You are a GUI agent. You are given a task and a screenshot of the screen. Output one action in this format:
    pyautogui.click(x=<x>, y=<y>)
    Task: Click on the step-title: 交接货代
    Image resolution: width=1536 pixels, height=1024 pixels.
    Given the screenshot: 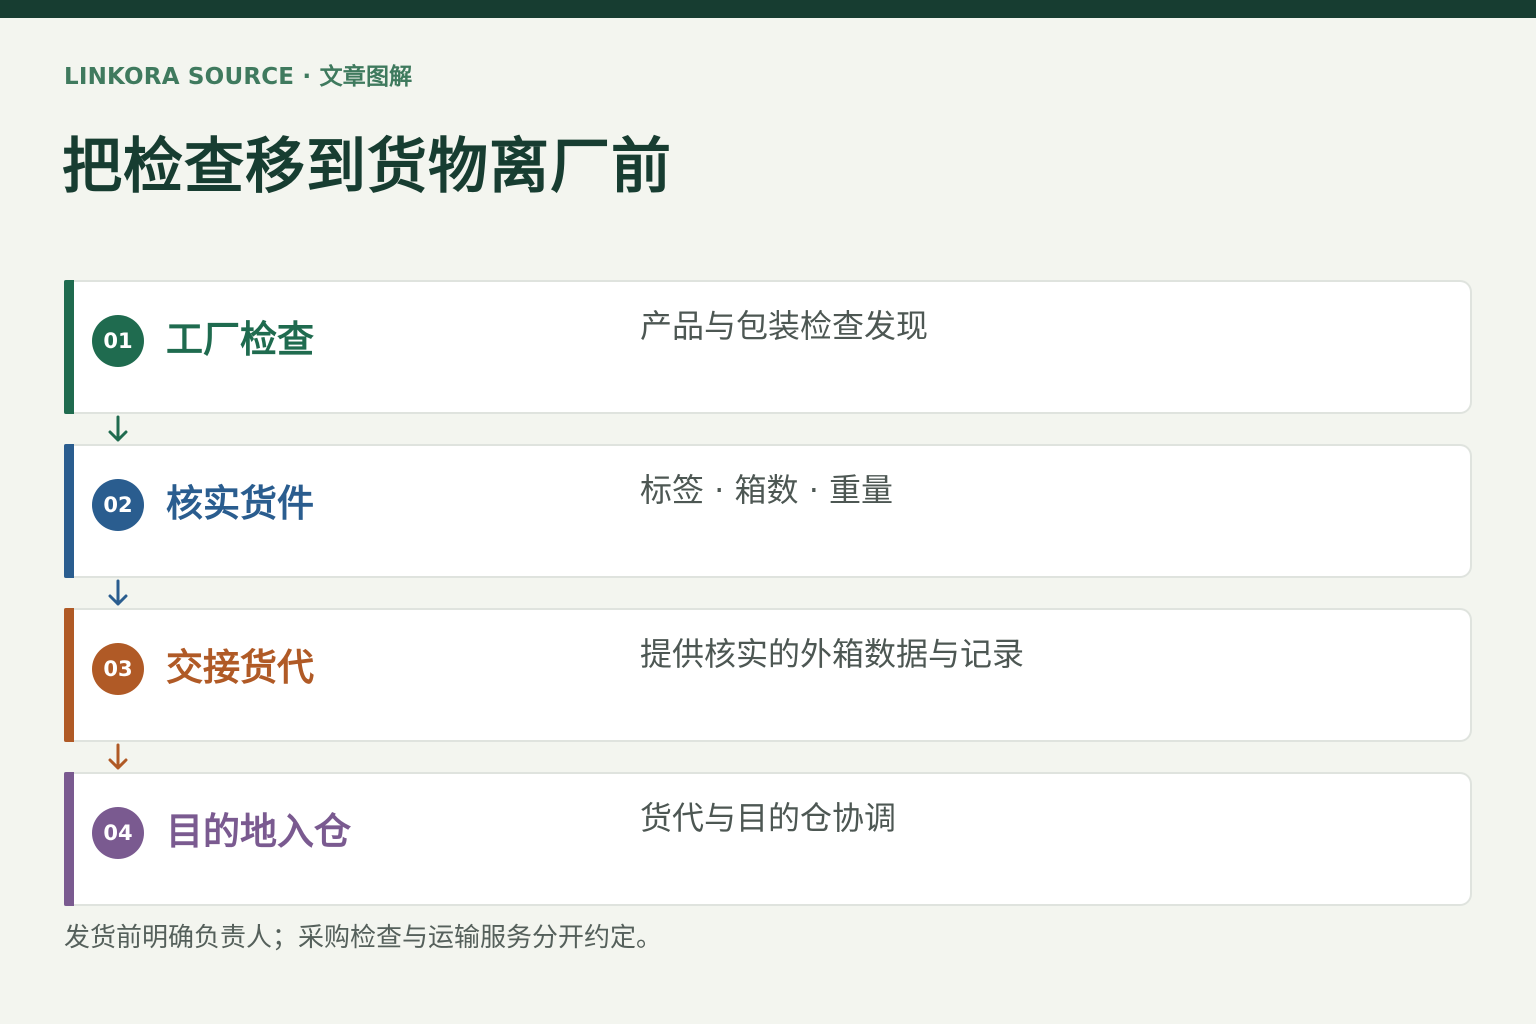 What is the action you would take?
    pyautogui.click(x=240, y=667)
    